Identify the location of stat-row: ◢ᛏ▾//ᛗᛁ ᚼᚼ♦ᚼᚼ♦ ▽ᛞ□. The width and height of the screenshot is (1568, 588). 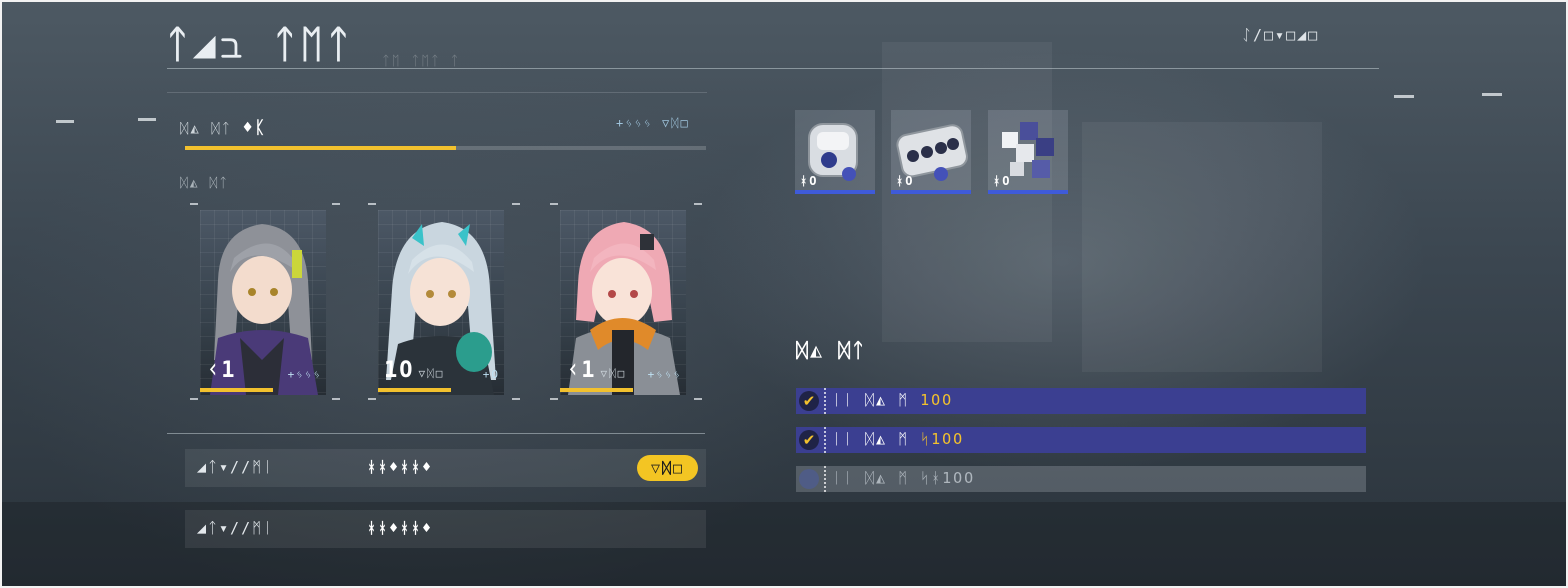
(445, 468).